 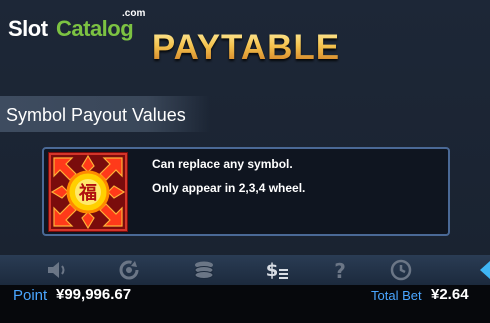 I want to click on back-arrow-icon, so click(x=482, y=270).